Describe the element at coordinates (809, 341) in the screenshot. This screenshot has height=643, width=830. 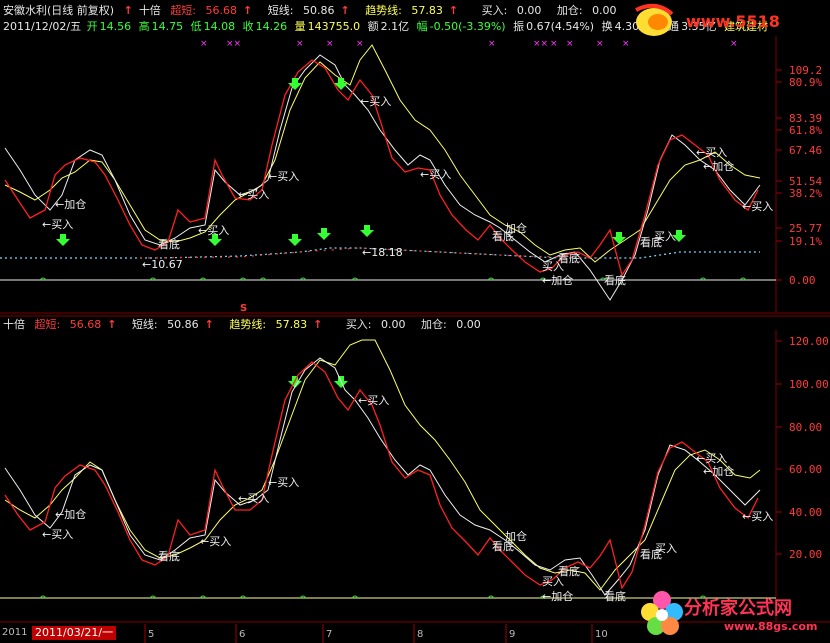
I see `axis-label: 120.00` at that location.